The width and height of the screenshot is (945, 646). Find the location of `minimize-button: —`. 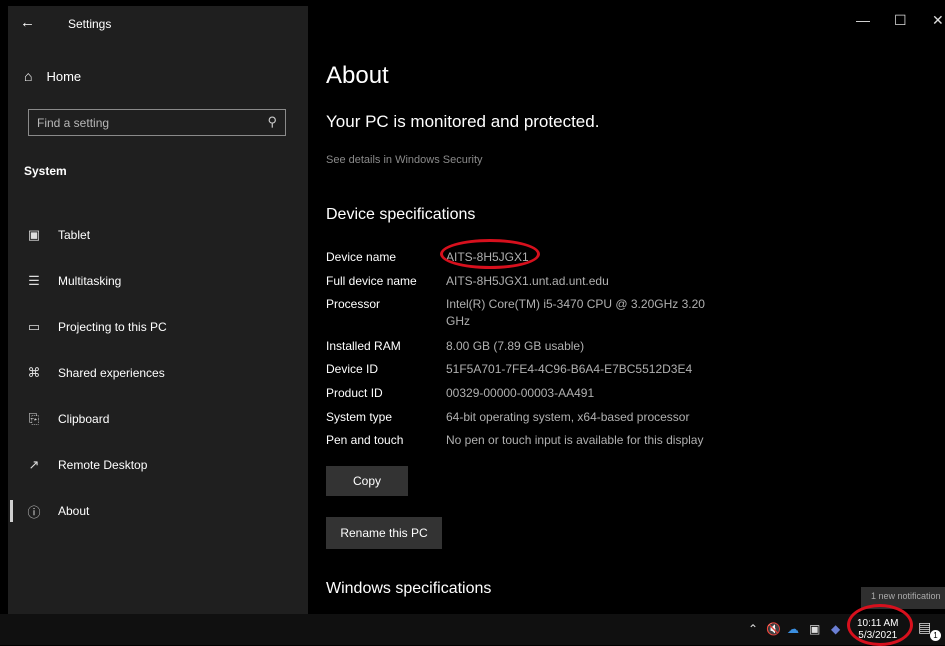

minimize-button: — is located at coordinates (863, 20).